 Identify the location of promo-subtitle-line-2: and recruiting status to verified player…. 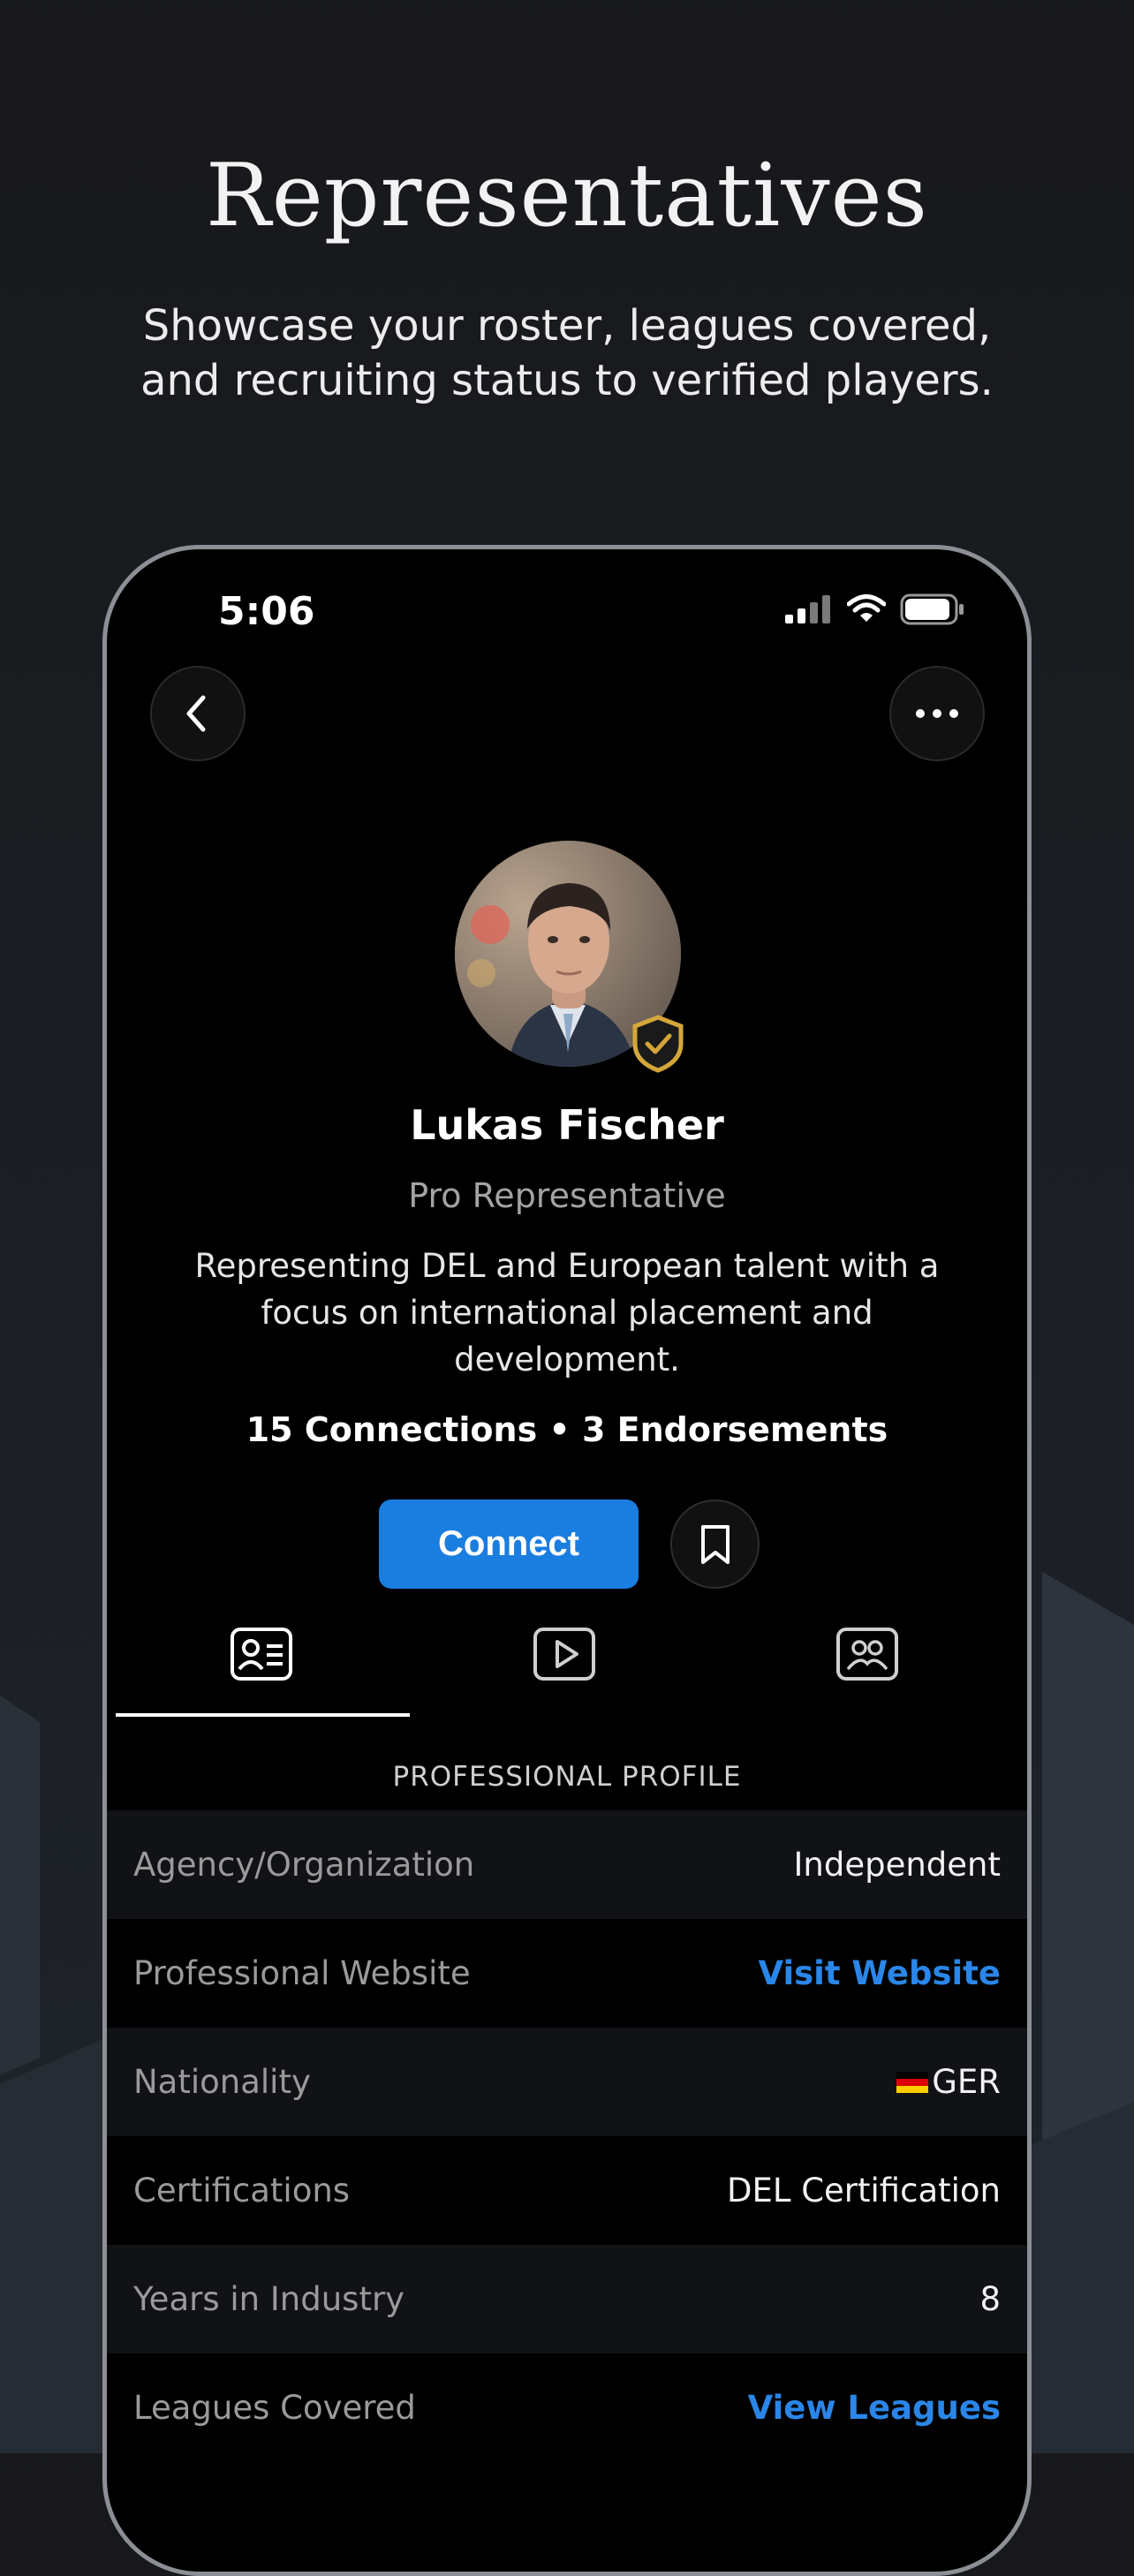
(567, 381).